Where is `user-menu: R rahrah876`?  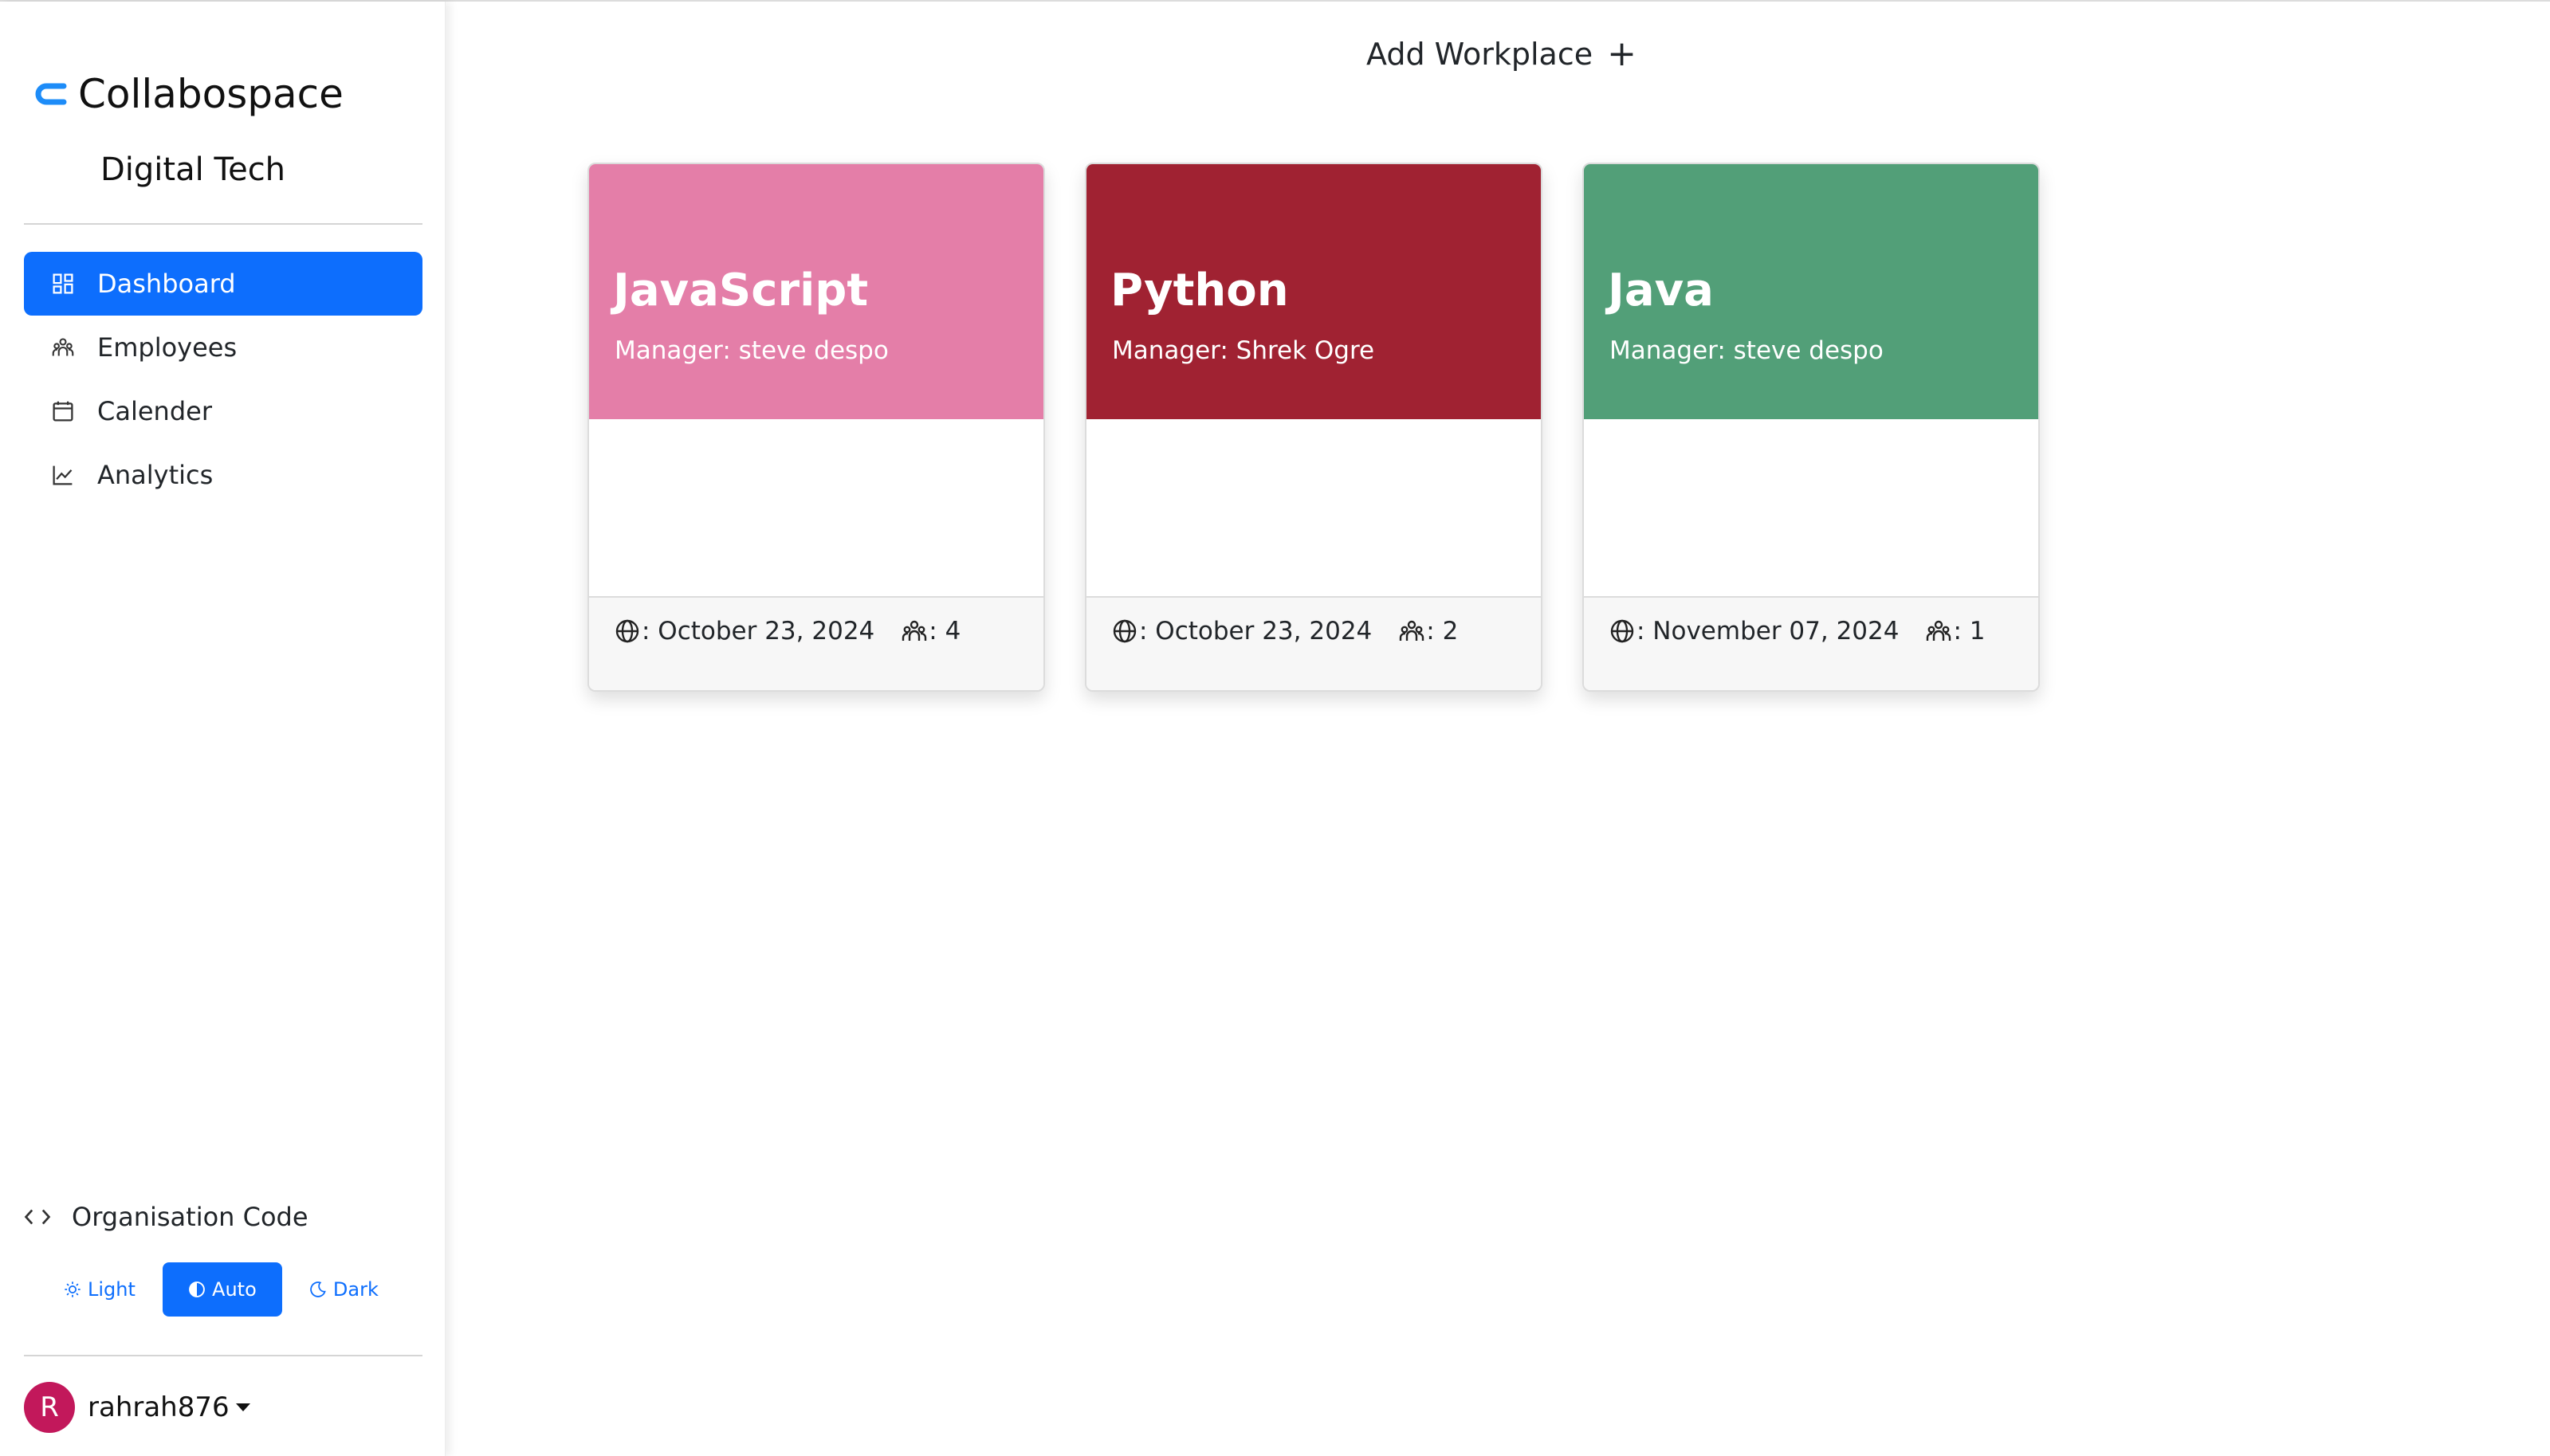
user-menu: R rahrah876 is located at coordinates (137, 1407).